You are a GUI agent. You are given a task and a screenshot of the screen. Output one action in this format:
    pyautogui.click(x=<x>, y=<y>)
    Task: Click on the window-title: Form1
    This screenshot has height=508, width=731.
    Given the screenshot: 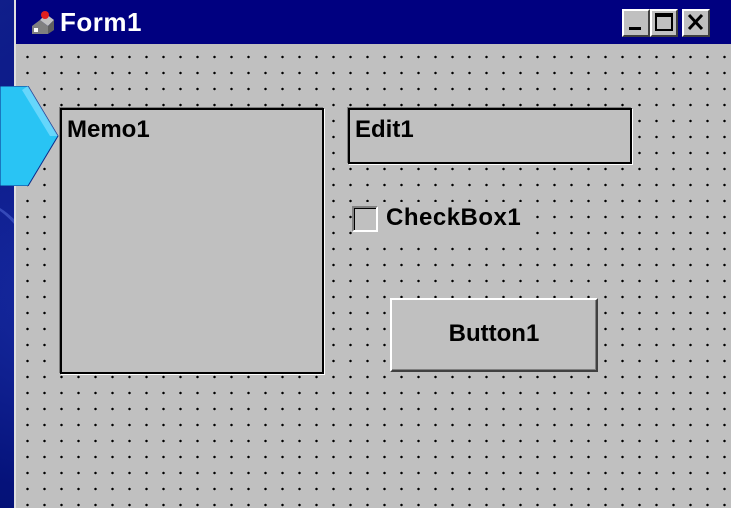 What is the action you would take?
    pyautogui.click(x=101, y=22)
    